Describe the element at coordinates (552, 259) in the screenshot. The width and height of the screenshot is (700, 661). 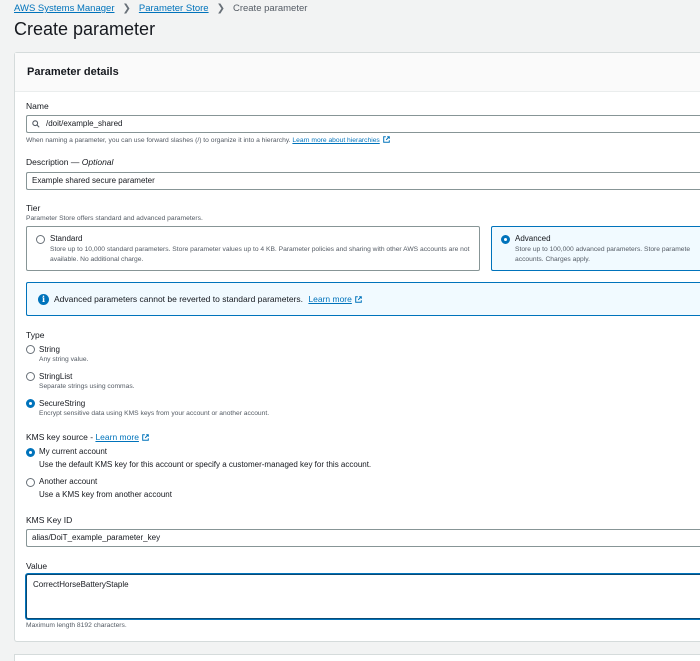
I see `tier-advanced-desc-line2: accounts. Charges apply.` at that location.